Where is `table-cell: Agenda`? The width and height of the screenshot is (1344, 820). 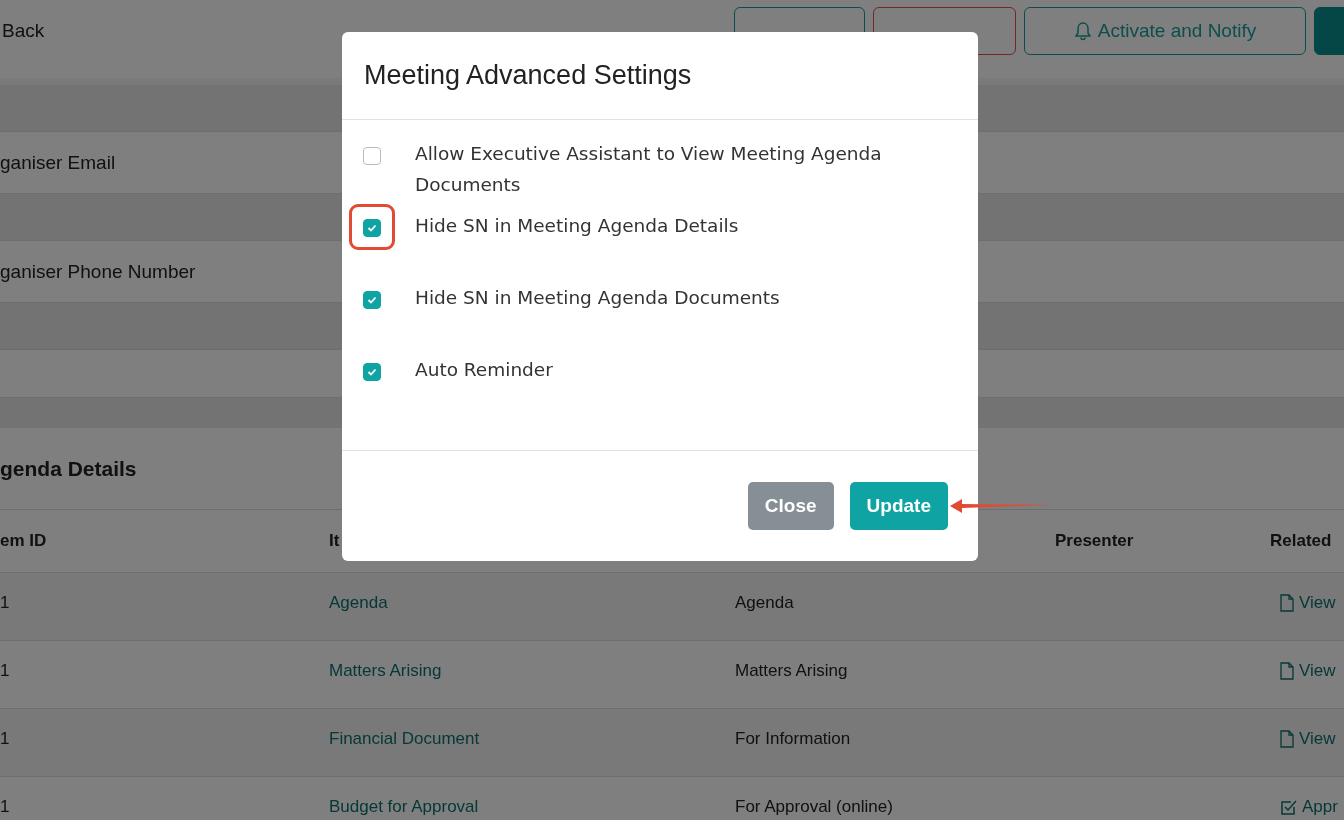 table-cell: Agenda is located at coordinates (764, 602).